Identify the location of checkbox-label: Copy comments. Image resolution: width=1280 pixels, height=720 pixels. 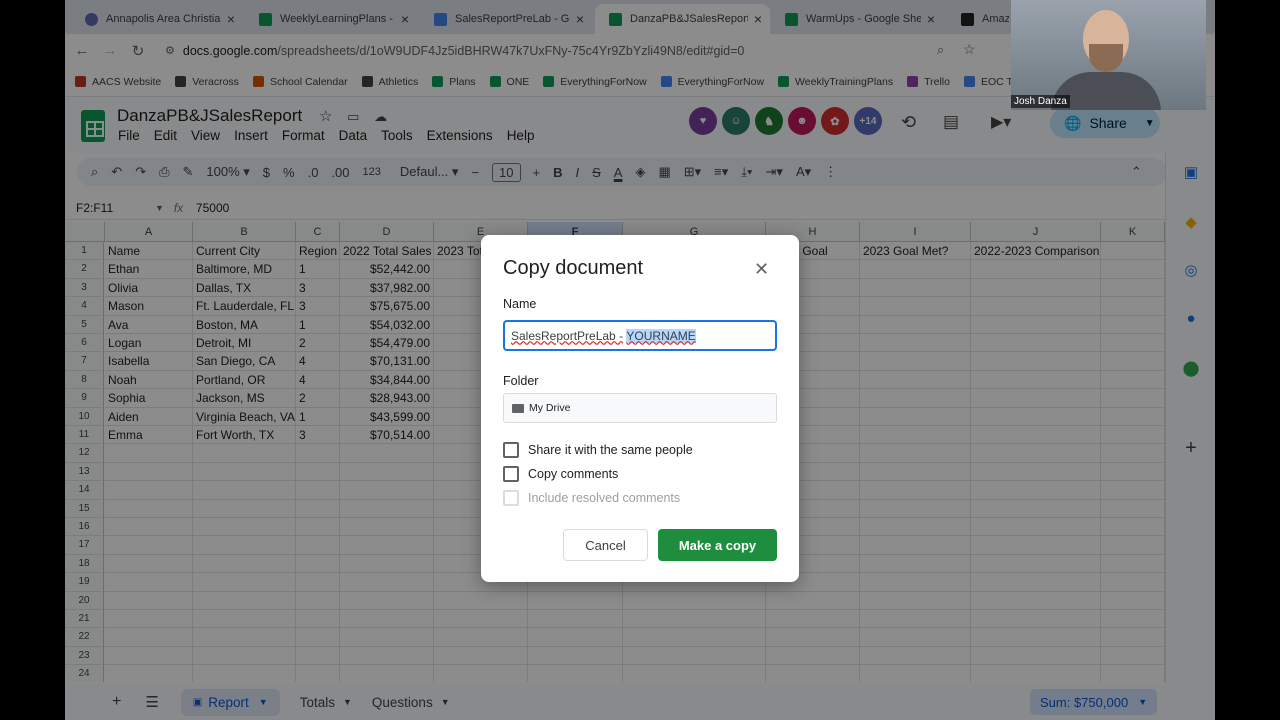
(573, 474).